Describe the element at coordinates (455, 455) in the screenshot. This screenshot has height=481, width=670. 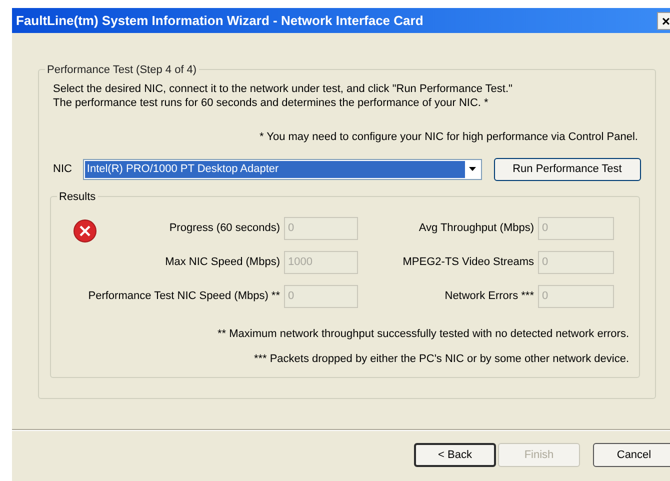
I see `wizard-button: < Back` at that location.